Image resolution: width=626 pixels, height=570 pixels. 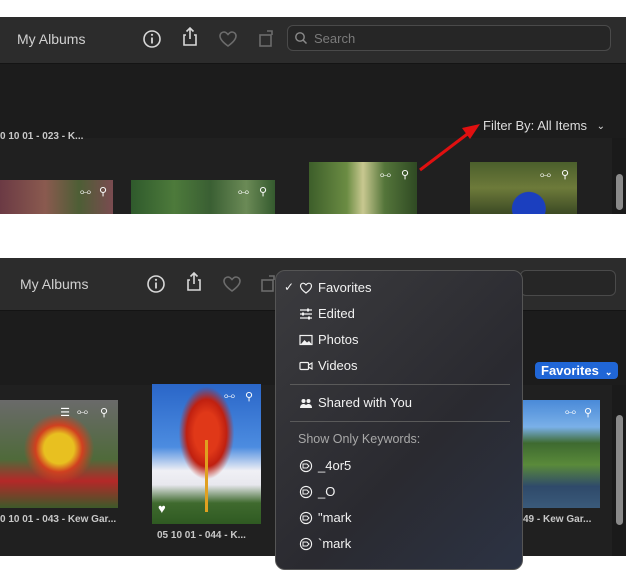 What do you see at coordinates (509, 125) in the screenshot?
I see `filter-prefix: Filter By:` at bounding box center [509, 125].